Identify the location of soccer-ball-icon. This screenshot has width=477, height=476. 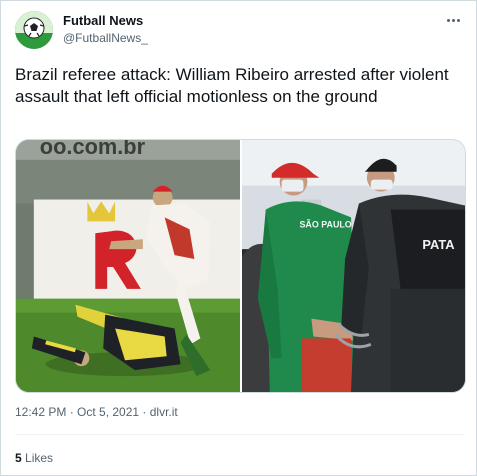
(34, 30).